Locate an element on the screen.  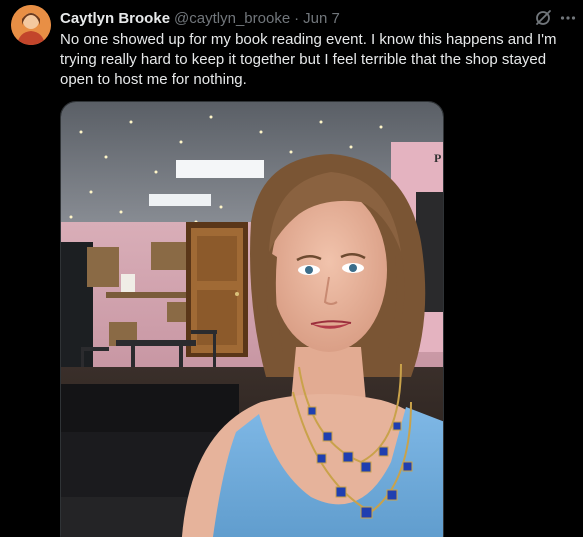
tweet-header: Caytlyn Brooke @caytlyn_brooke · Jun 7 is located at coordinates (200, 18).